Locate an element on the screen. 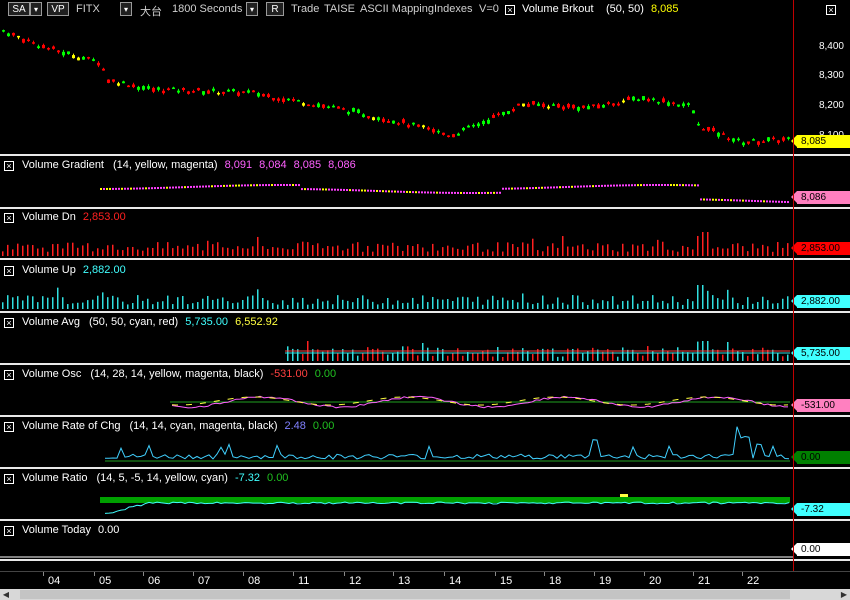 The image size is (850, 600). study-close-icon: × is located at coordinates (510, 9).